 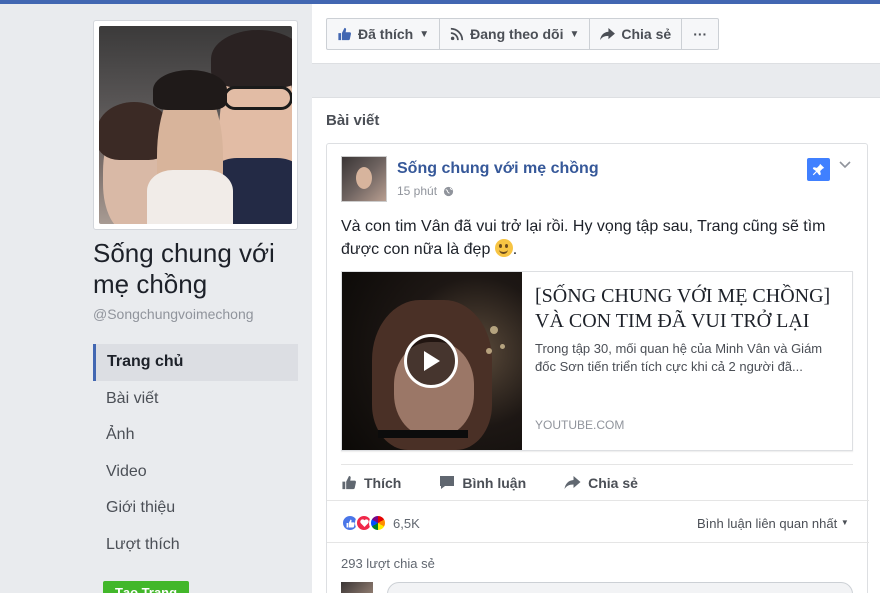 I want to click on rss-icon, so click(x=457, y=34).